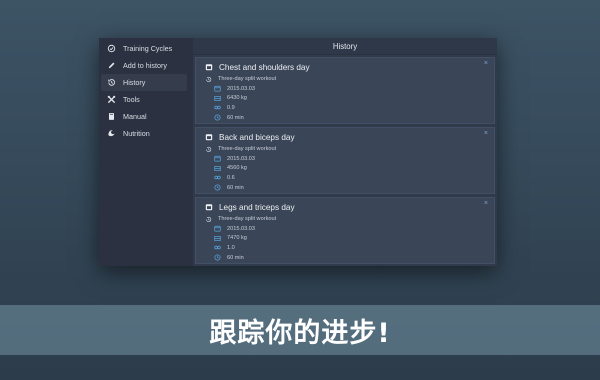 This screenshot has height=380, width=600. Describe the element at coordinates (134, 82) in the screenshot. I see `sidebar-item-label: History` at that location.